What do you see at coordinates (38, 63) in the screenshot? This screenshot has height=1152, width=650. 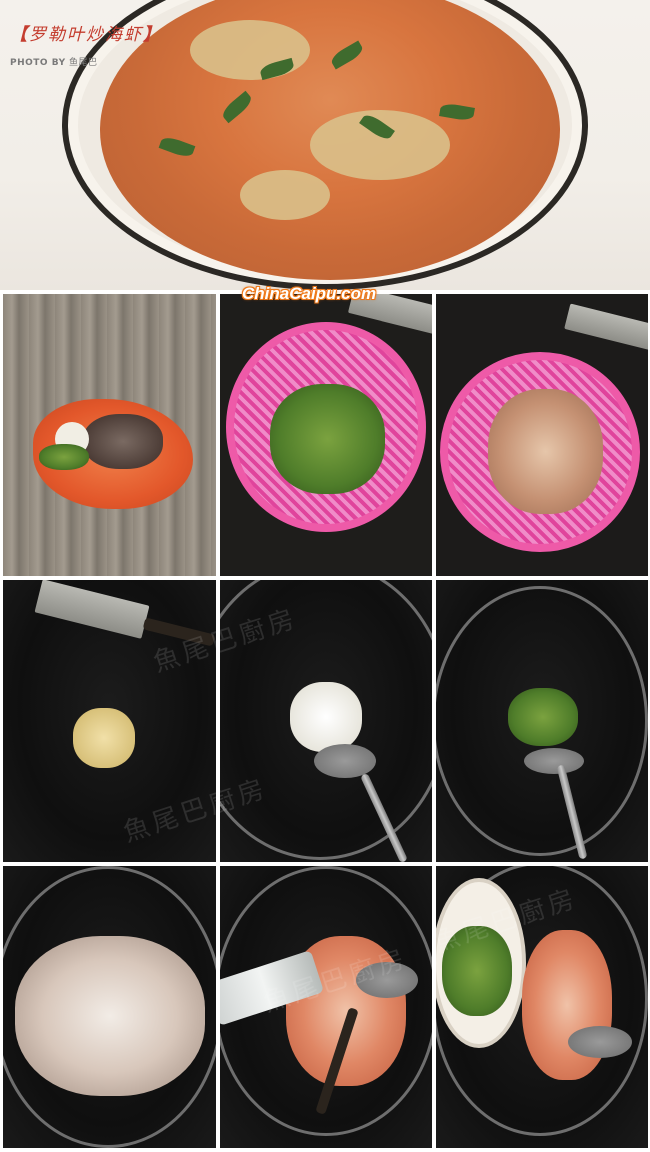 I see `credit-prefix: PHOTO BY` at bounding box center [38, 63].